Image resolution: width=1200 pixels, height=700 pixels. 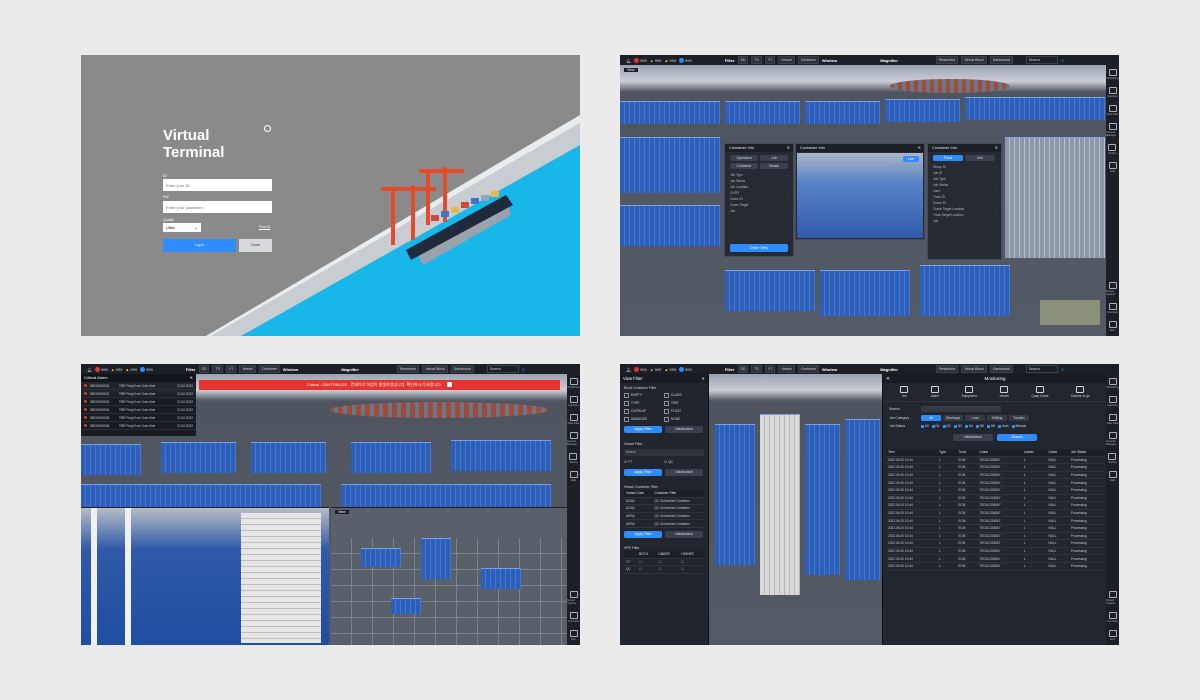 I want to click on search-icon: ⊙, so click(x=1062, y=60).